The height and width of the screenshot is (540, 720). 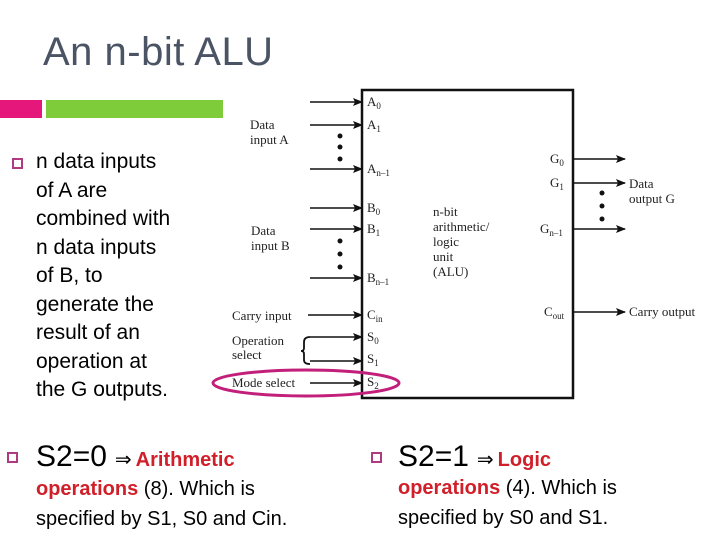 I want to click on operation-select-label: select, so click(x=247, y=354).